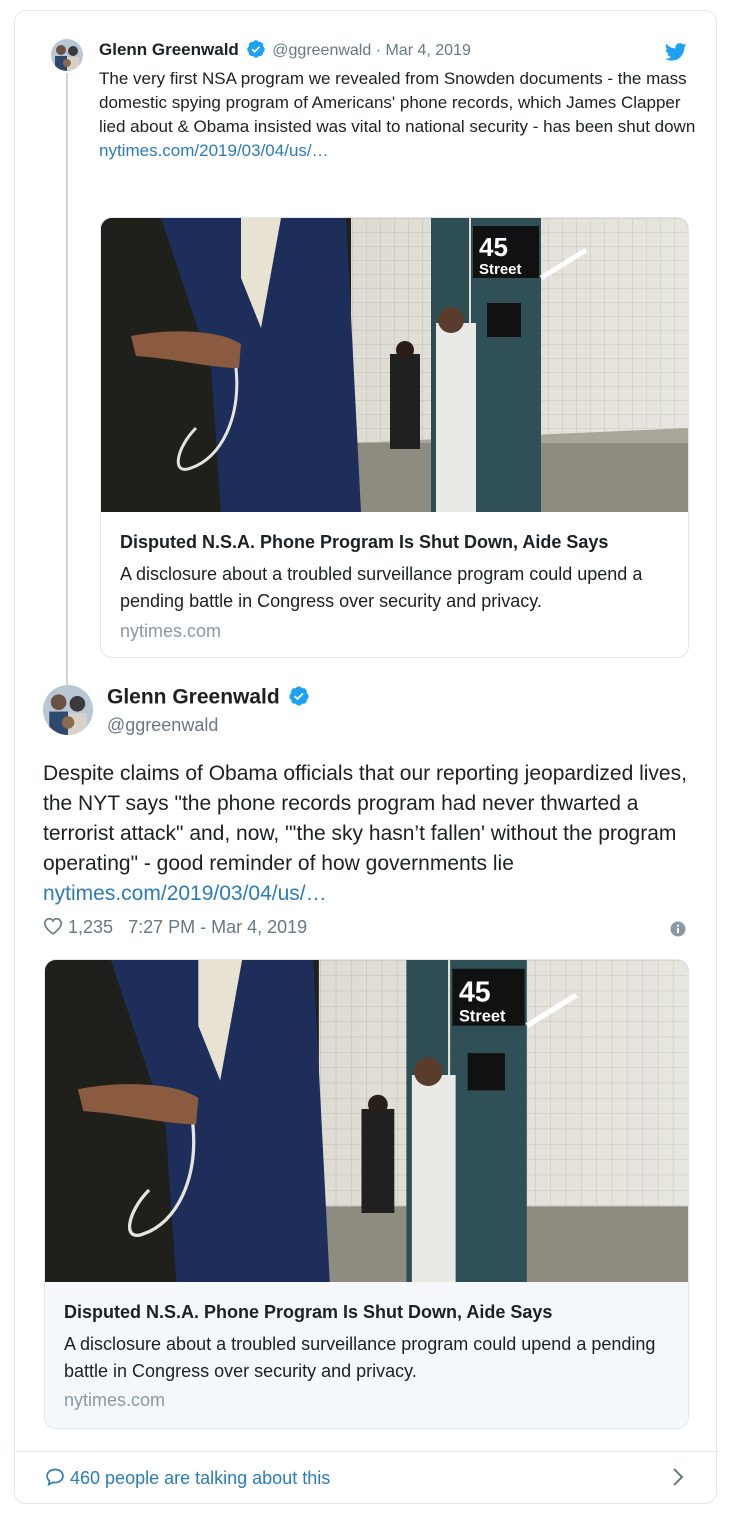  Describe the element at coordinates (53, 926) in the screenshot. I see `heart-icon` at that location.